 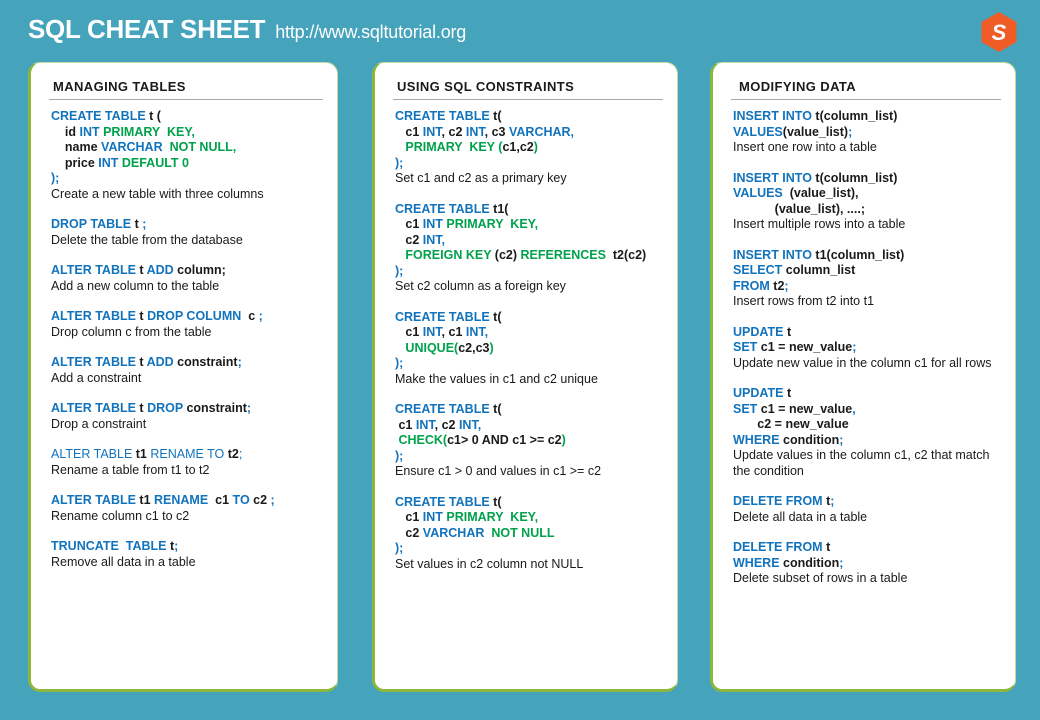 I want to click on sql-token: column;, so click(x=201, y=270).